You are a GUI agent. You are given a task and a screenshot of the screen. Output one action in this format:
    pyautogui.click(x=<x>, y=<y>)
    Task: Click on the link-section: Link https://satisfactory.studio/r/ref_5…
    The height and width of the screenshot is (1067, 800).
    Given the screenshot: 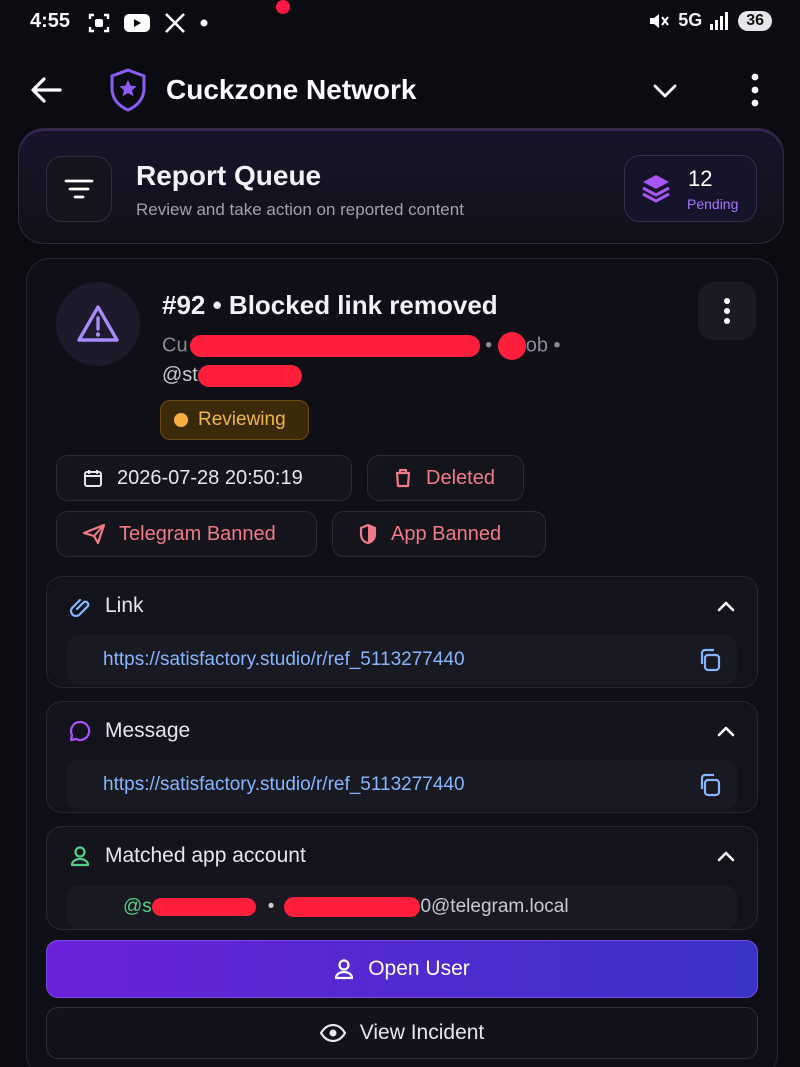 What is the action you would take?
    pyautogui.click(x=402, y=632)
    